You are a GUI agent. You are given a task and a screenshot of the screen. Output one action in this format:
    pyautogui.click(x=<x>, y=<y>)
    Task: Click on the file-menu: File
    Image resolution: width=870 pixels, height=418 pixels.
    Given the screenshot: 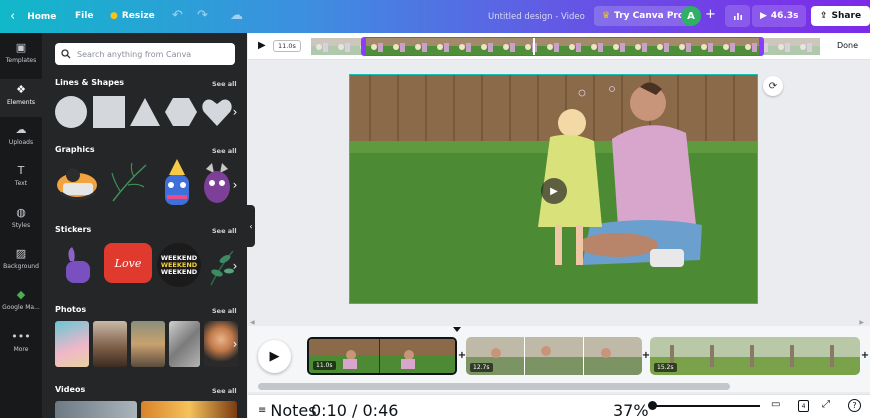 What is the action you would take?
    pyautogui.click(x=84, y=16)
    